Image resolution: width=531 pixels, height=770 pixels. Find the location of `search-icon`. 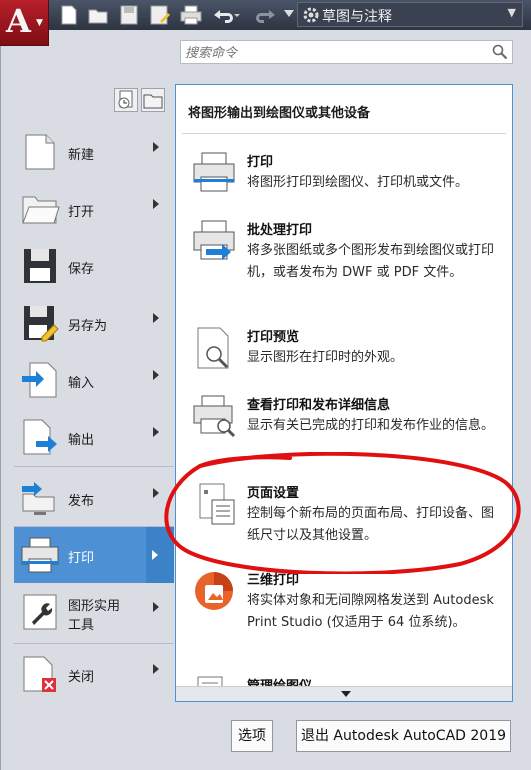

search-icon is located at coordinates (500, 54).